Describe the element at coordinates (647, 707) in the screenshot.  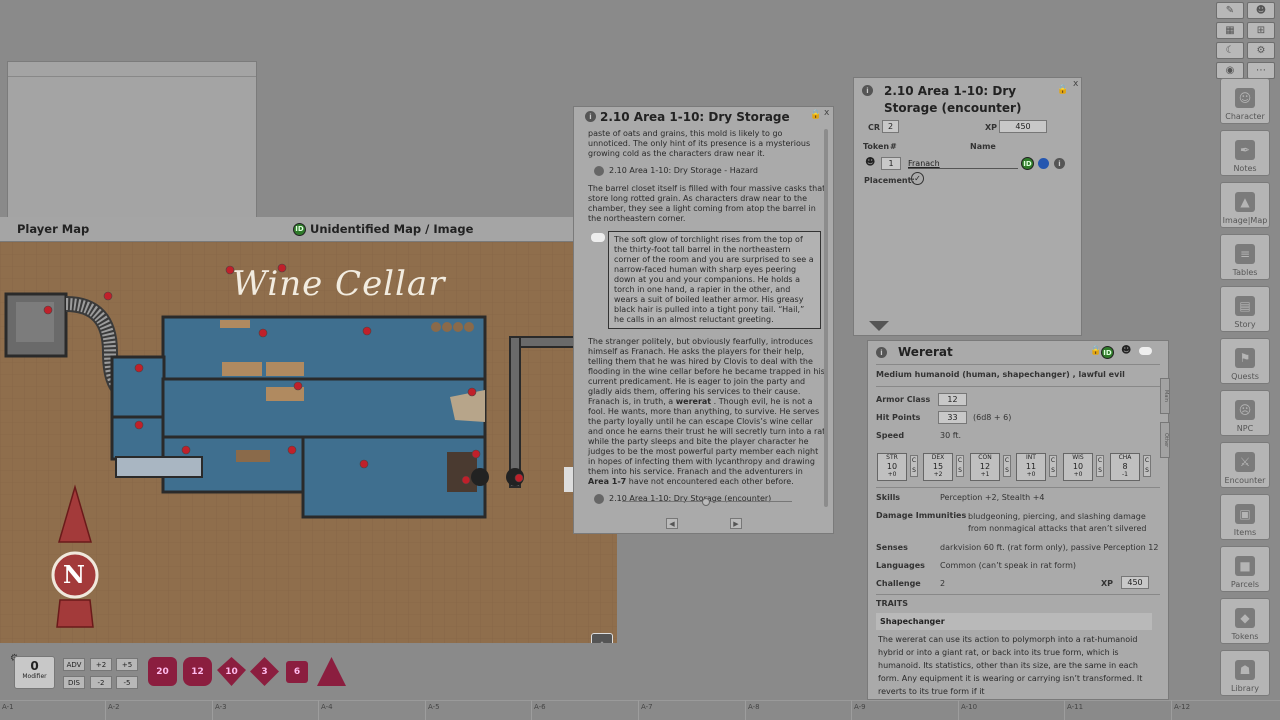
I see `hotkey-slot: A-7` at that location.